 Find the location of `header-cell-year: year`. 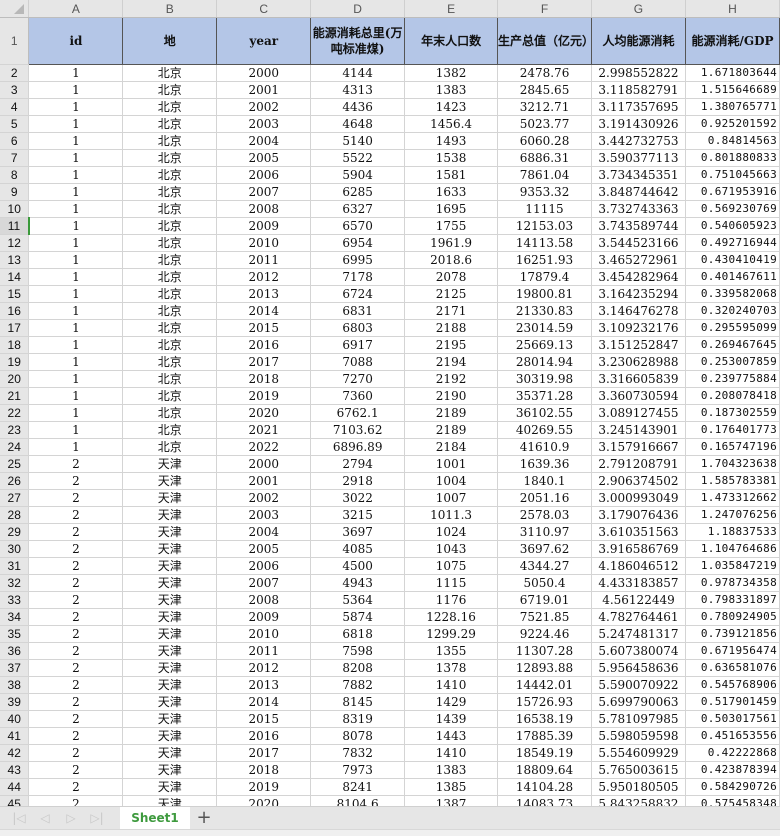

header-cell-year: year is located at coordinates (264, 41).